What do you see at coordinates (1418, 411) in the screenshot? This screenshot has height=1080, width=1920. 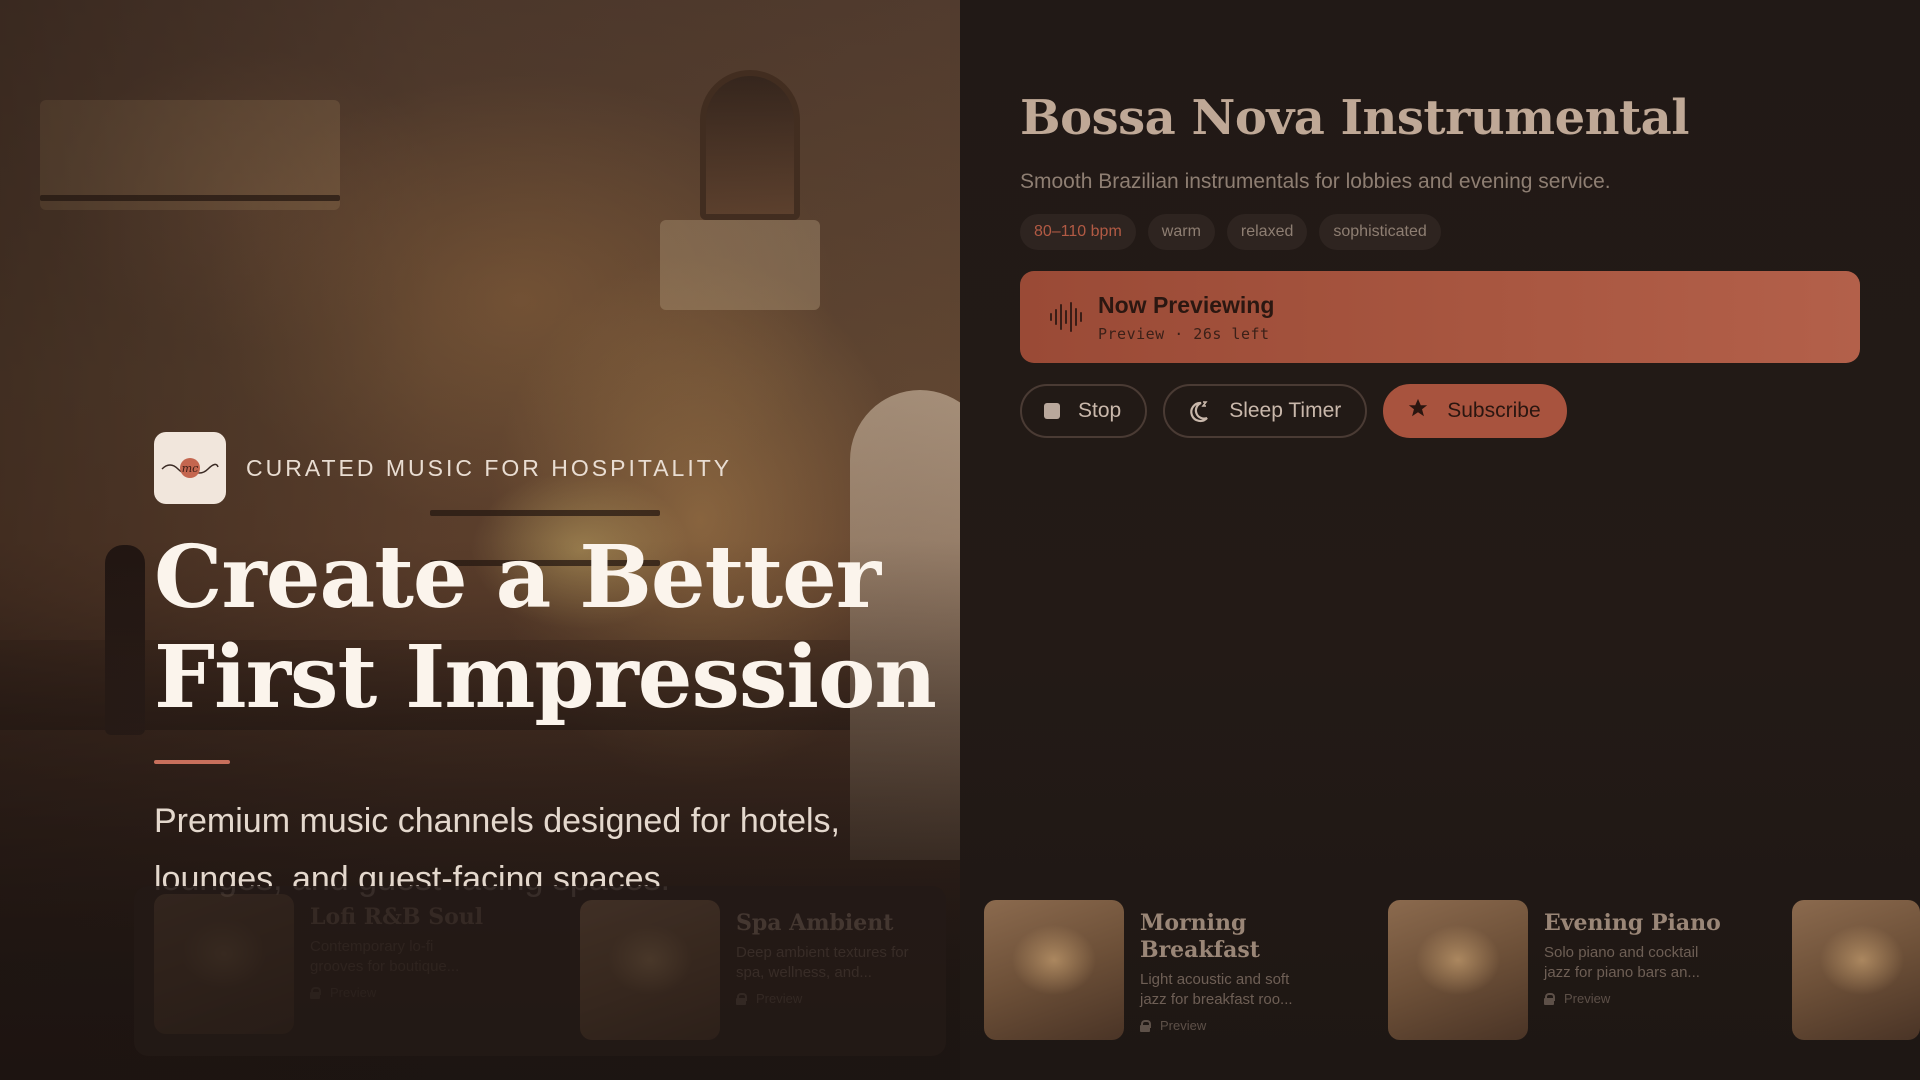 I see `star-icon` at bounding box center [1418, 411].